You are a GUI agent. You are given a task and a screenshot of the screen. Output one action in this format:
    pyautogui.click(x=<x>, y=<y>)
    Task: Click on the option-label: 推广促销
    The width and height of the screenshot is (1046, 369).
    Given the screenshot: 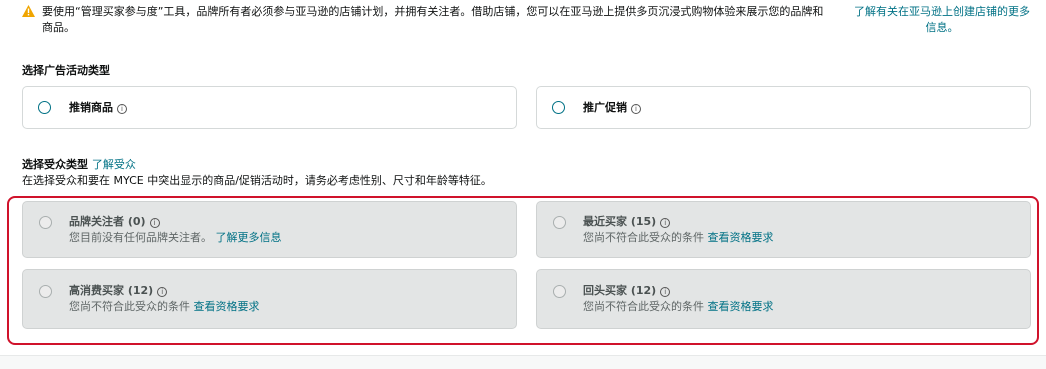 What is the action you would take?
    pyautogui.click(x=605, y=107)
    